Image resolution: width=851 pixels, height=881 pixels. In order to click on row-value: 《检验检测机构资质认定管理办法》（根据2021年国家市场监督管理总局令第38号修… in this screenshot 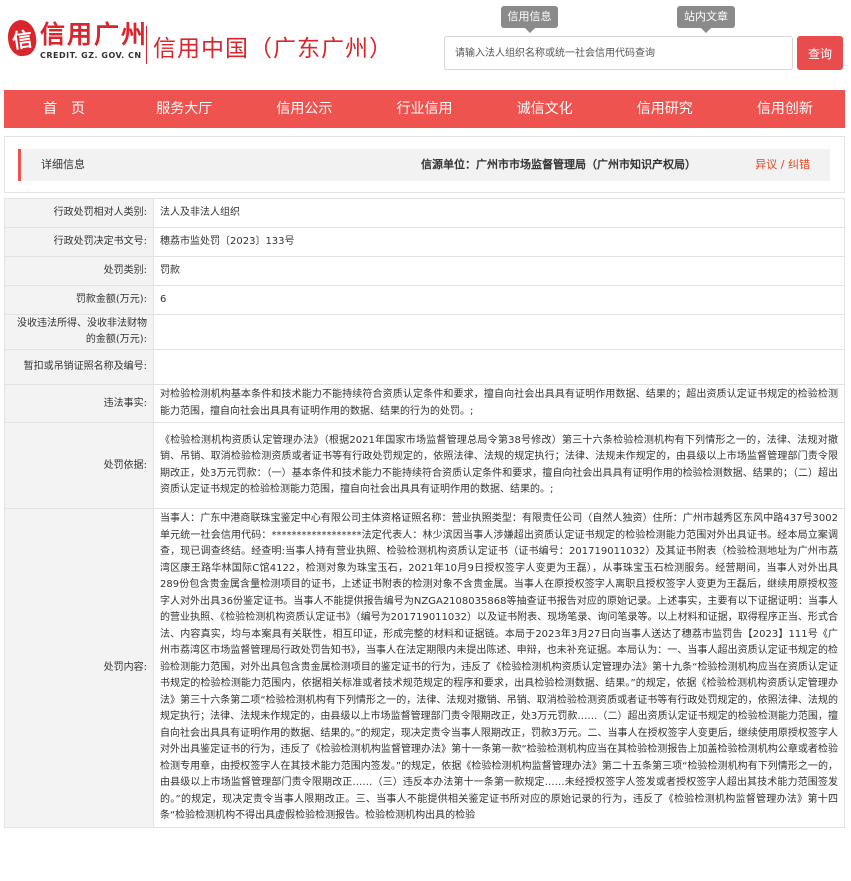, I will do `click(499, 465)`.